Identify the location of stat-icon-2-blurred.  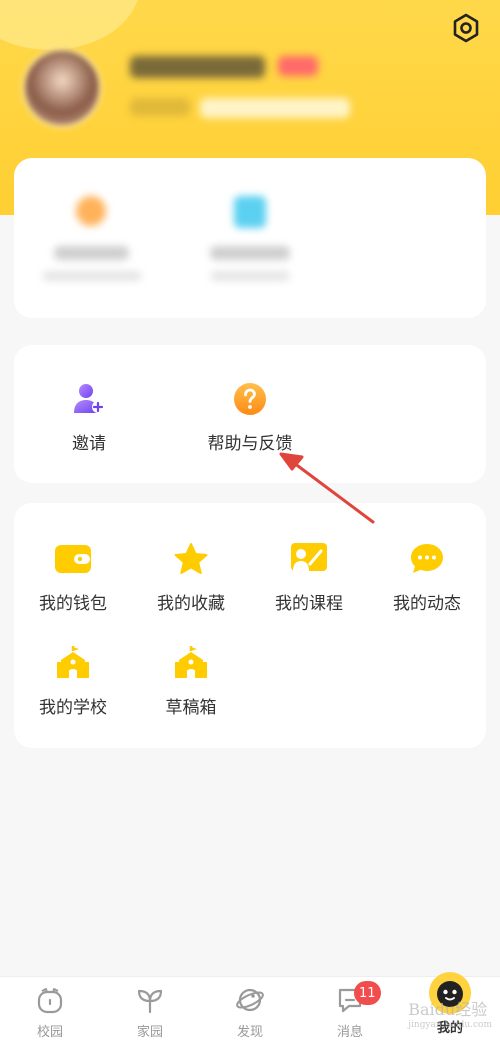
(250, 212).